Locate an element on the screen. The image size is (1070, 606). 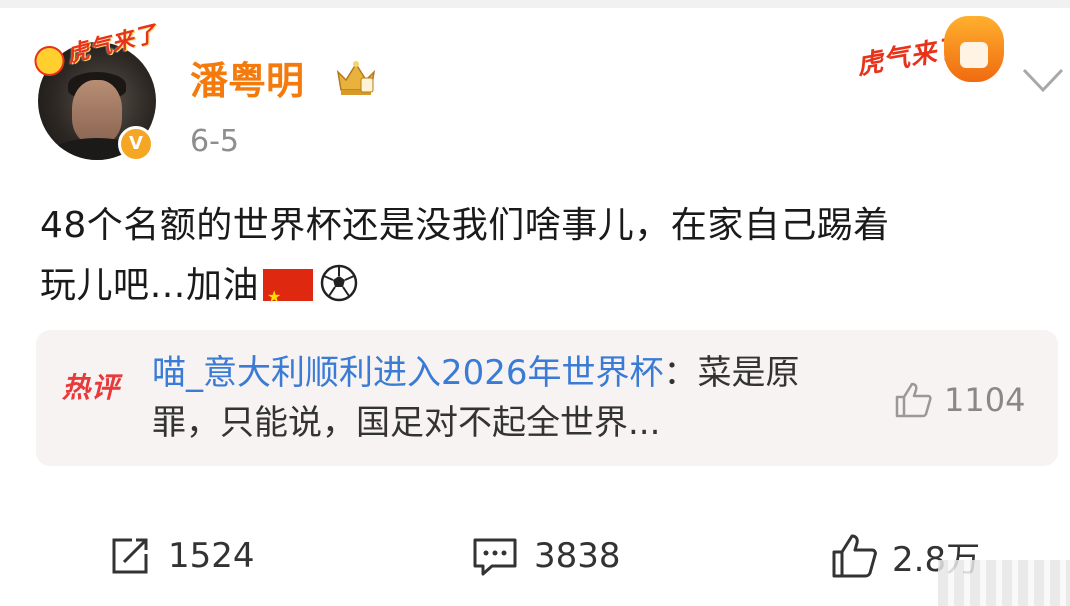
post-text-line-2: 玩儿吧…加油 is located at coordinates (550, 291).